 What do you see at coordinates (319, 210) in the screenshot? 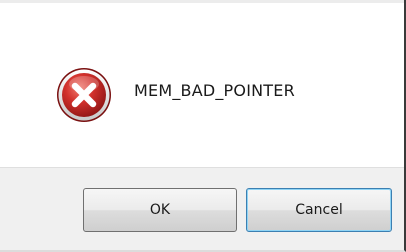
I see `cancel-button: Cancel` at bounding box center [319, 210].